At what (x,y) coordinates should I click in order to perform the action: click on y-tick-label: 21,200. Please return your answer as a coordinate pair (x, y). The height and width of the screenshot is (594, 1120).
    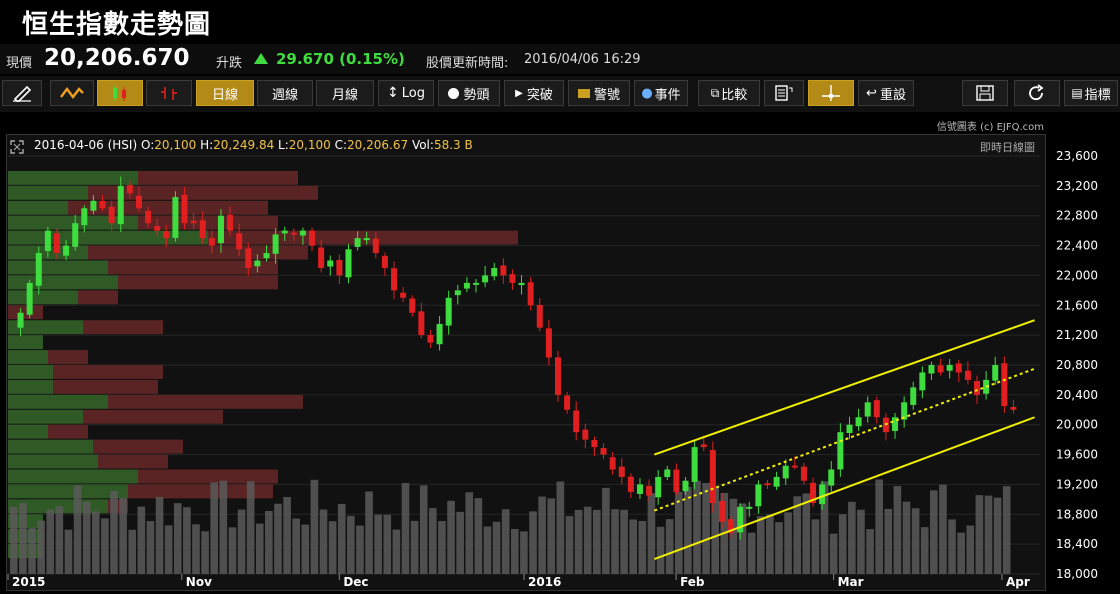
    Looking at the image, I should click on (1077, 335).